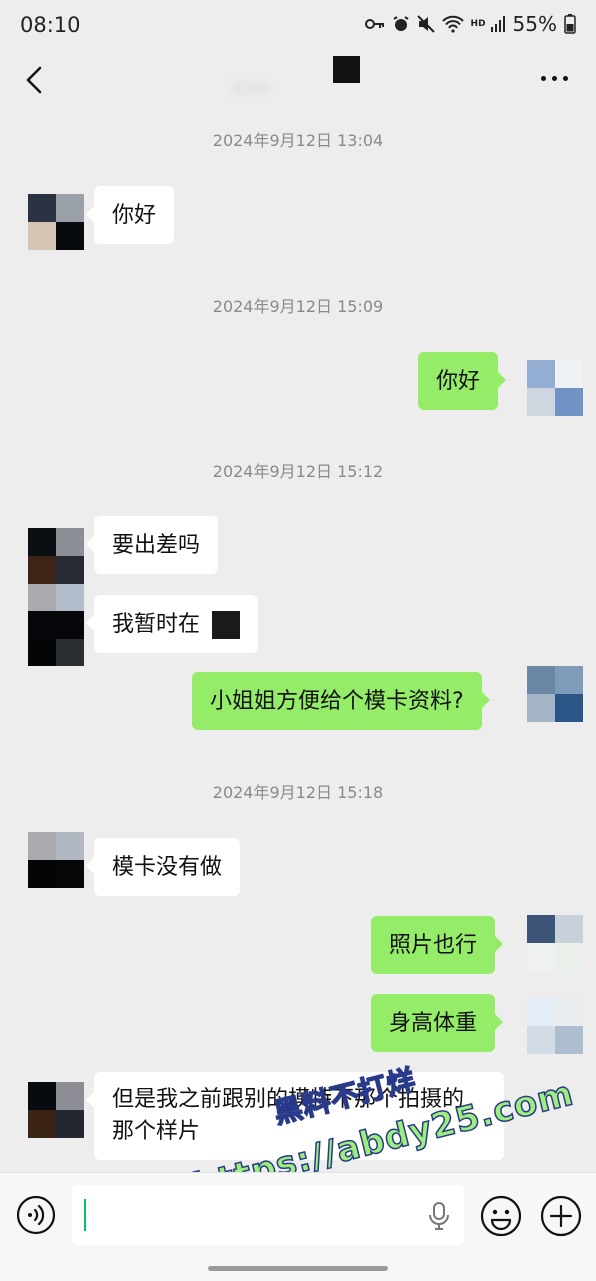 This screenshot has height=1281, width=596. I want to click on outgoing-message: 你好, so click(462, 381).